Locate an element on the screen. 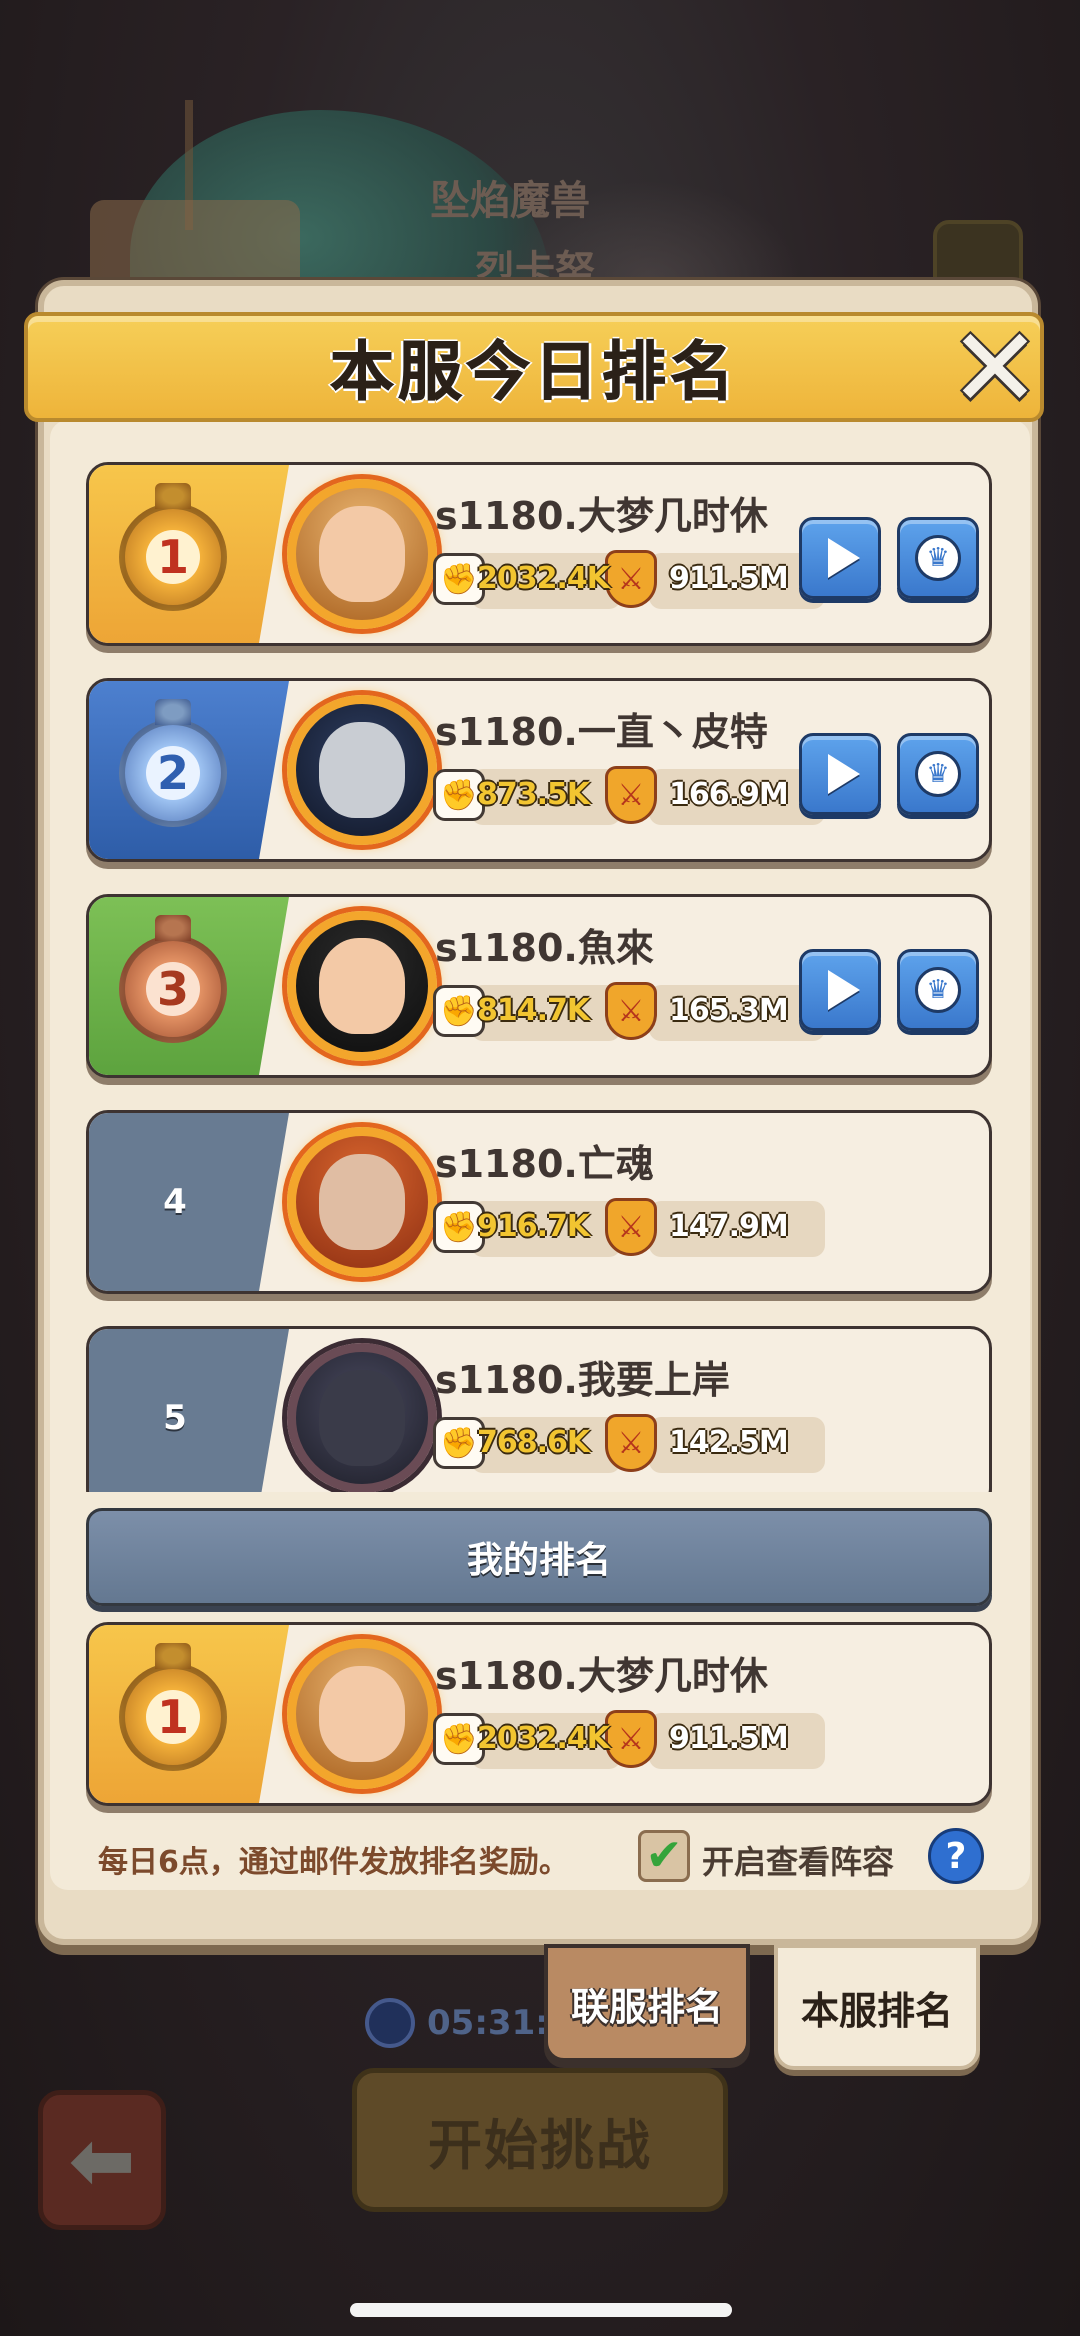 Image resolution: width=1080 pixels, height=2336 pixels. checkmark-icon: ✔ is located at coordinates (664, 1855).